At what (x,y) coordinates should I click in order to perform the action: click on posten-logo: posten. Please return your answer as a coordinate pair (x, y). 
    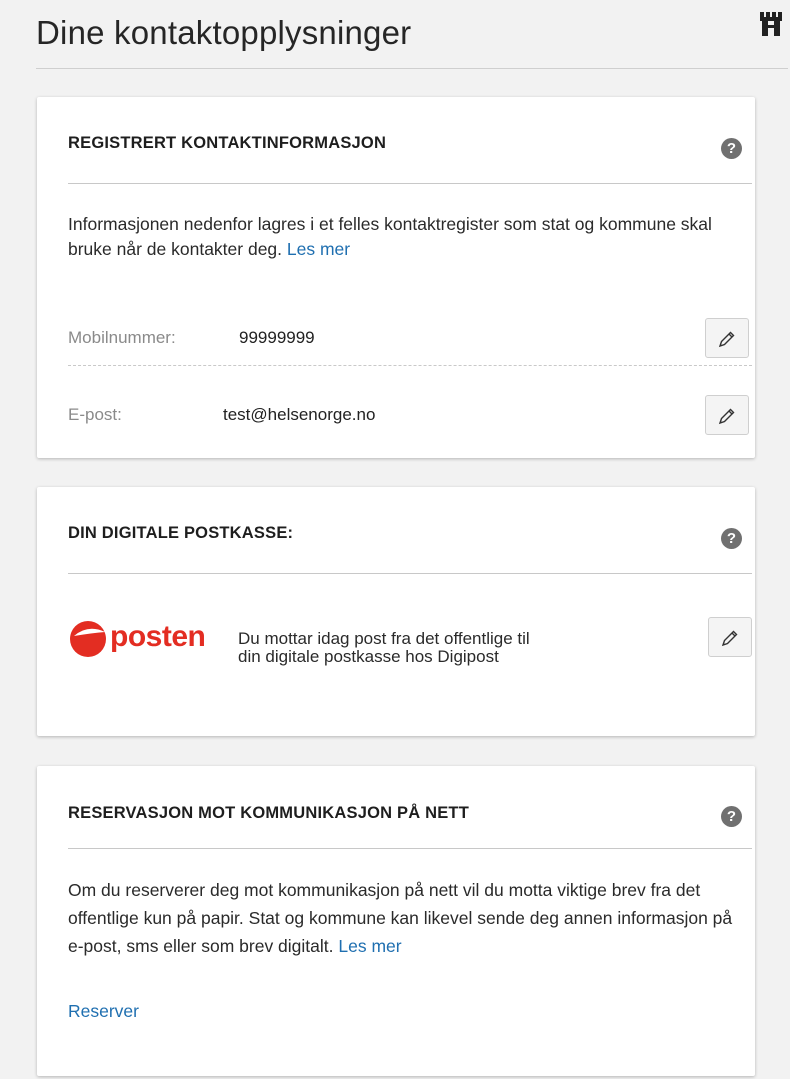
    Looking at the image, I should click on (143, 639).